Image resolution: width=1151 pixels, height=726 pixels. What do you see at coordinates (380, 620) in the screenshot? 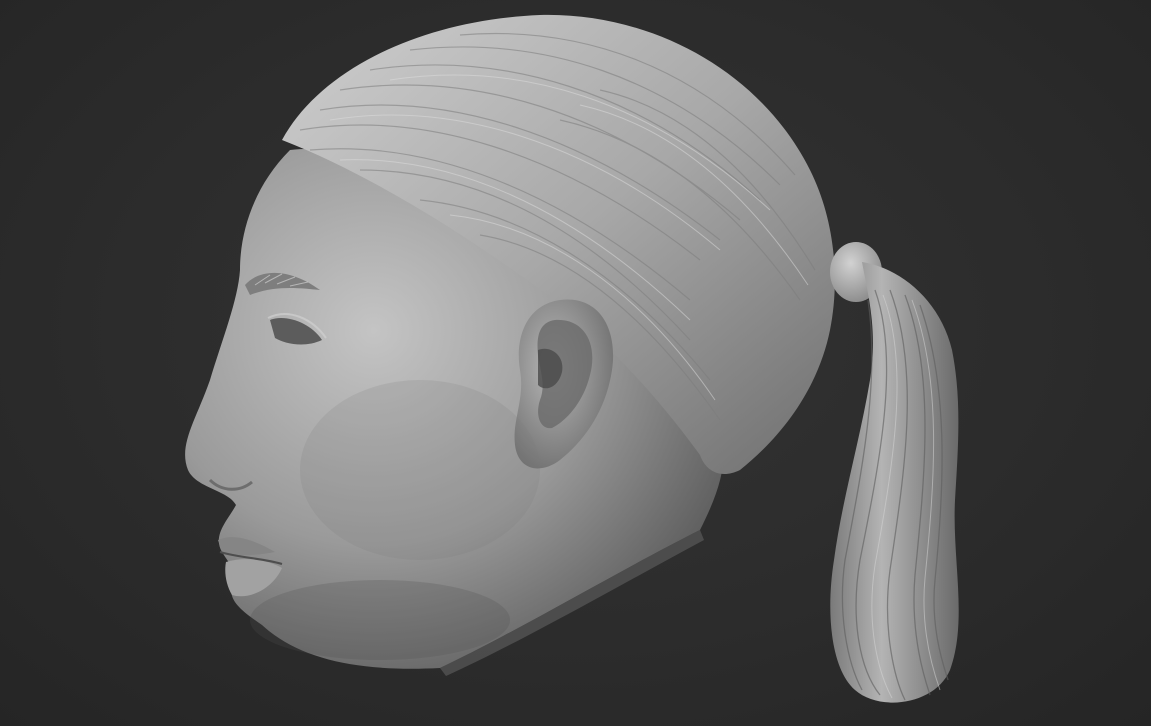
I see `jaw-shadow` at bounding box center [380, 620].